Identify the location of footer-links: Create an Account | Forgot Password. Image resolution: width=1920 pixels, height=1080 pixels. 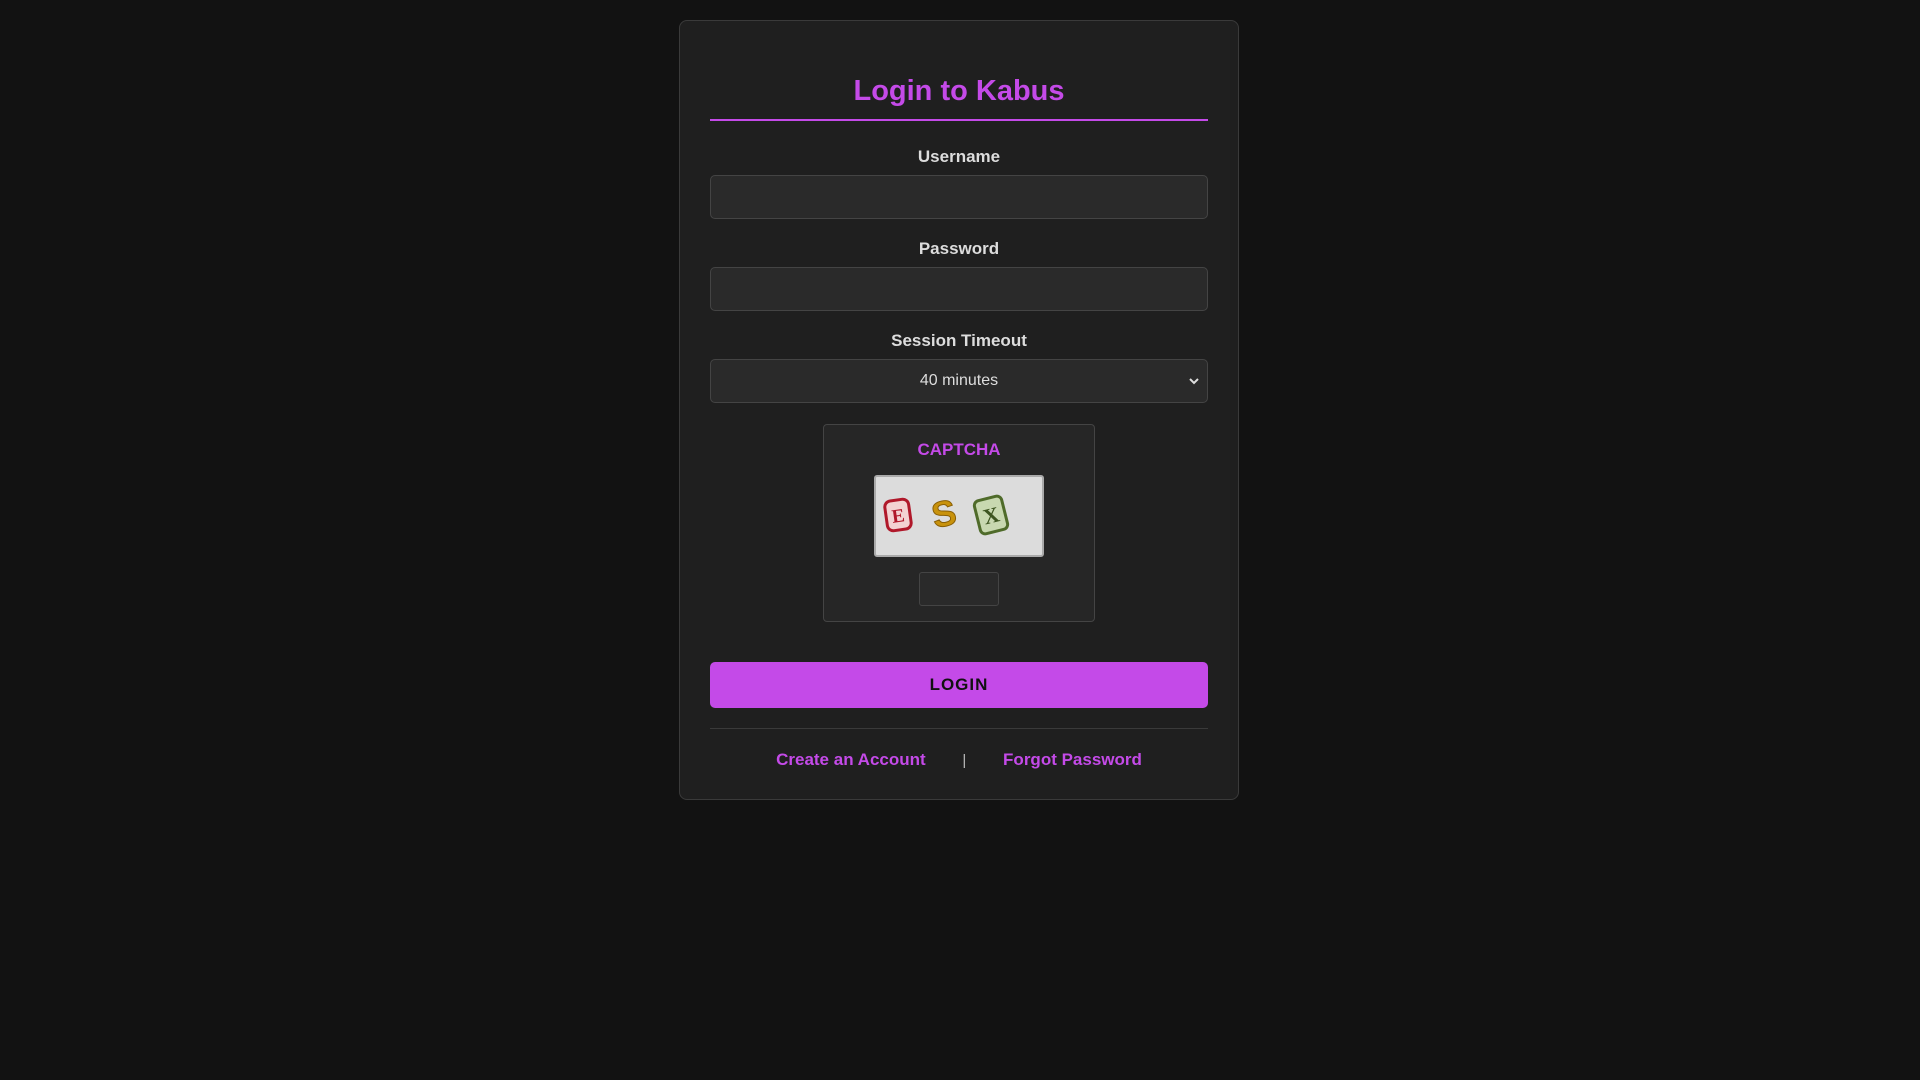
(959, 760).